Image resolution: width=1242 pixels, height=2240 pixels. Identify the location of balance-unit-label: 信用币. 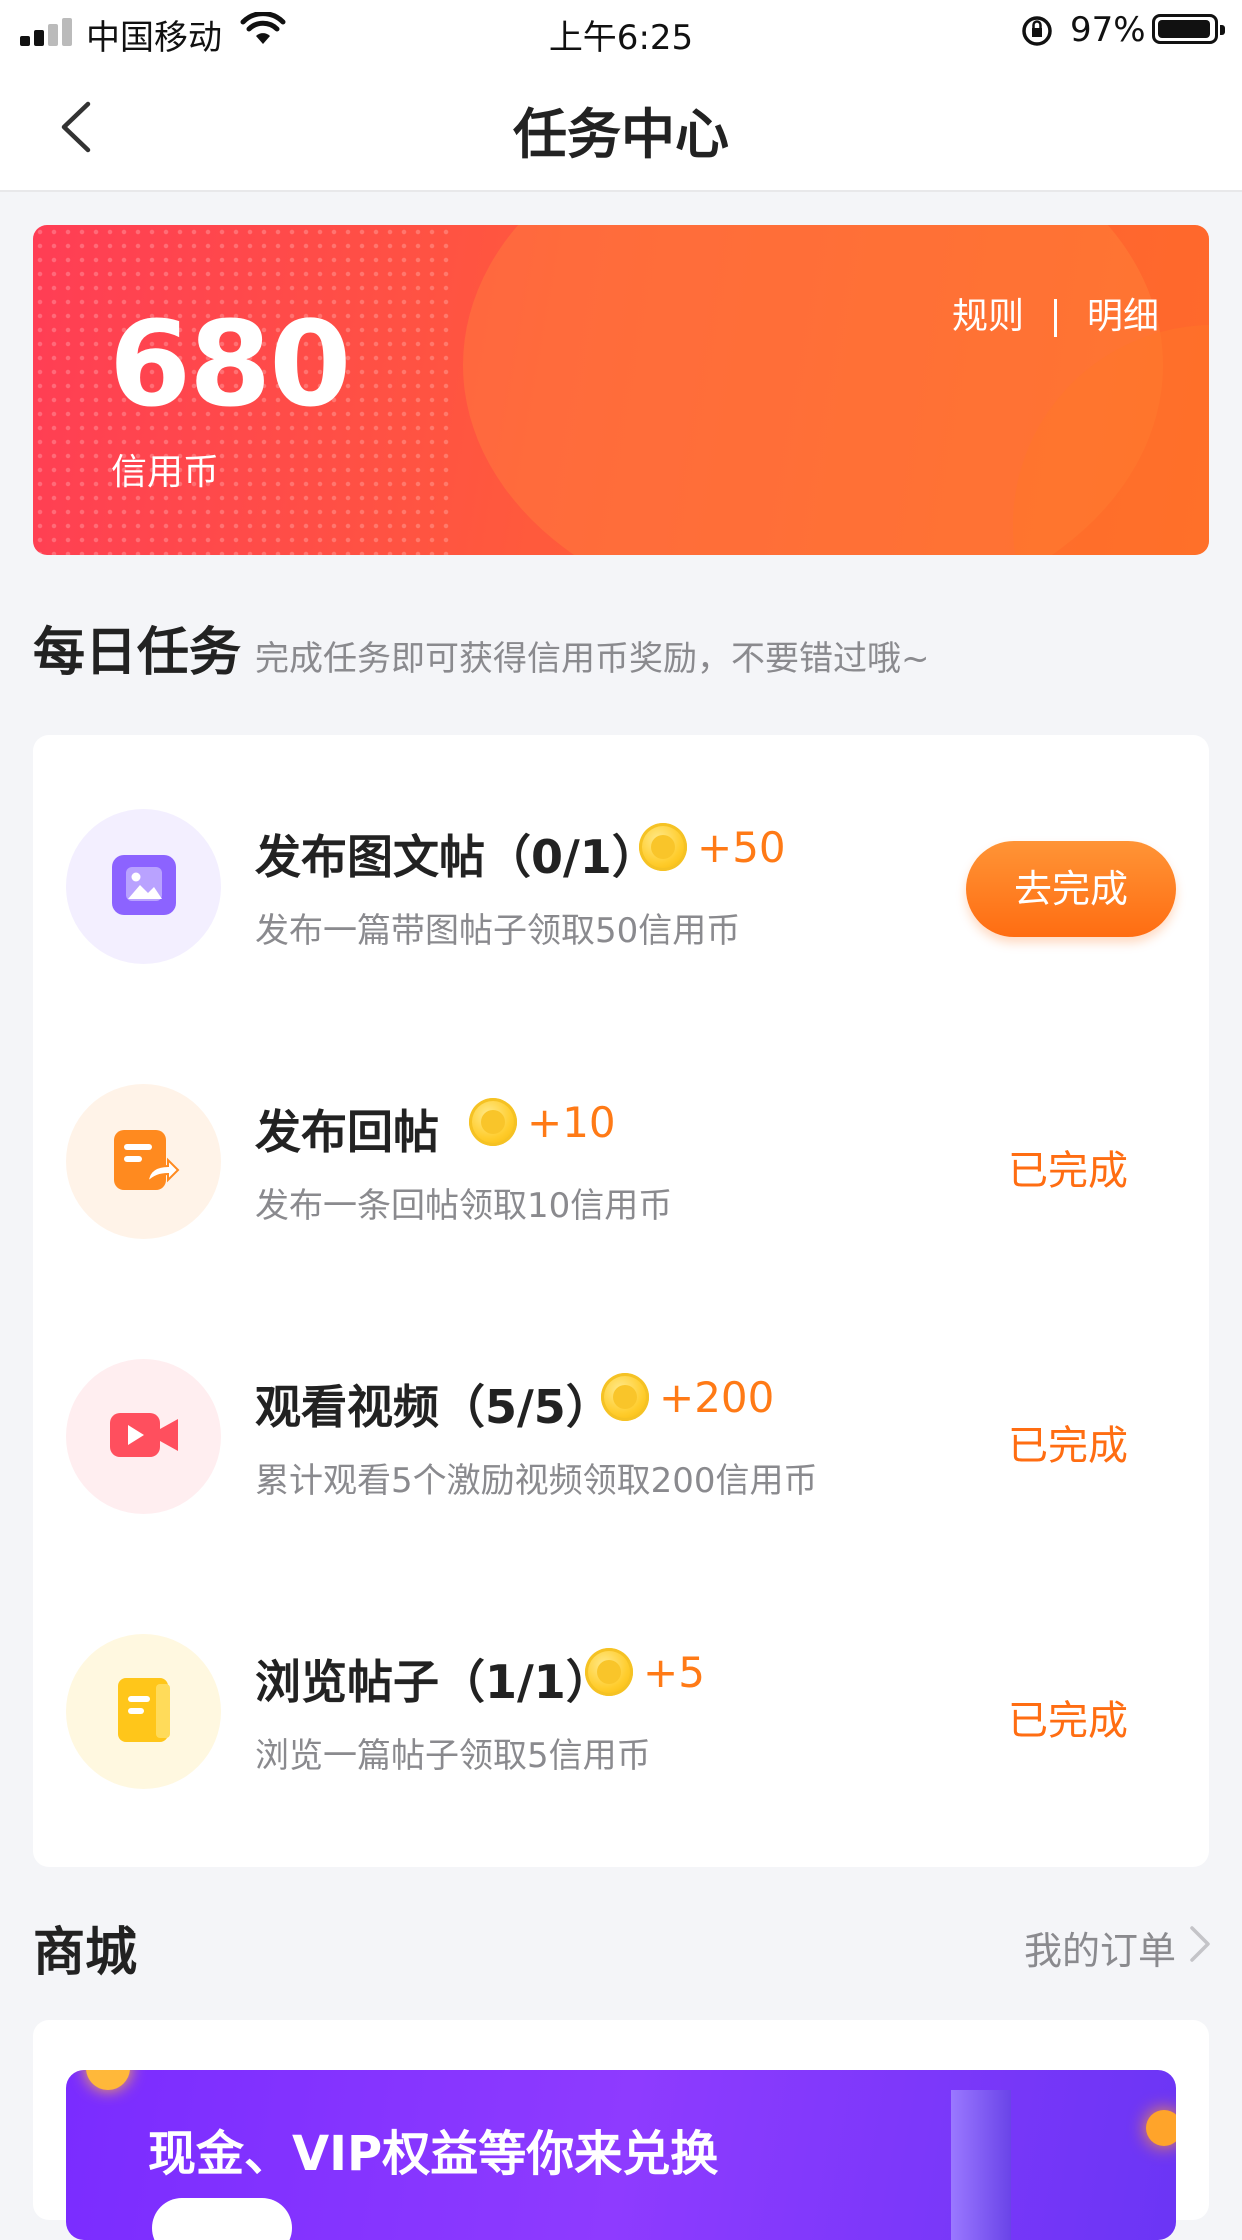
(165, 472).